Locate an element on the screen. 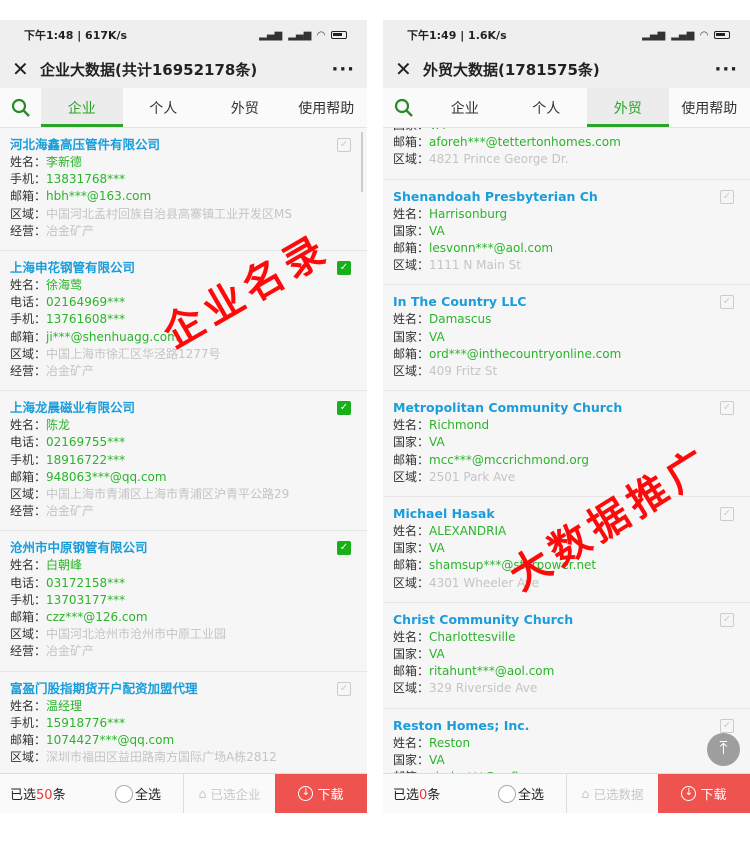 The width and height of the screenshot is (750, 861). field-value: 329 Riverside Ave is located at coordinates (483, 688).